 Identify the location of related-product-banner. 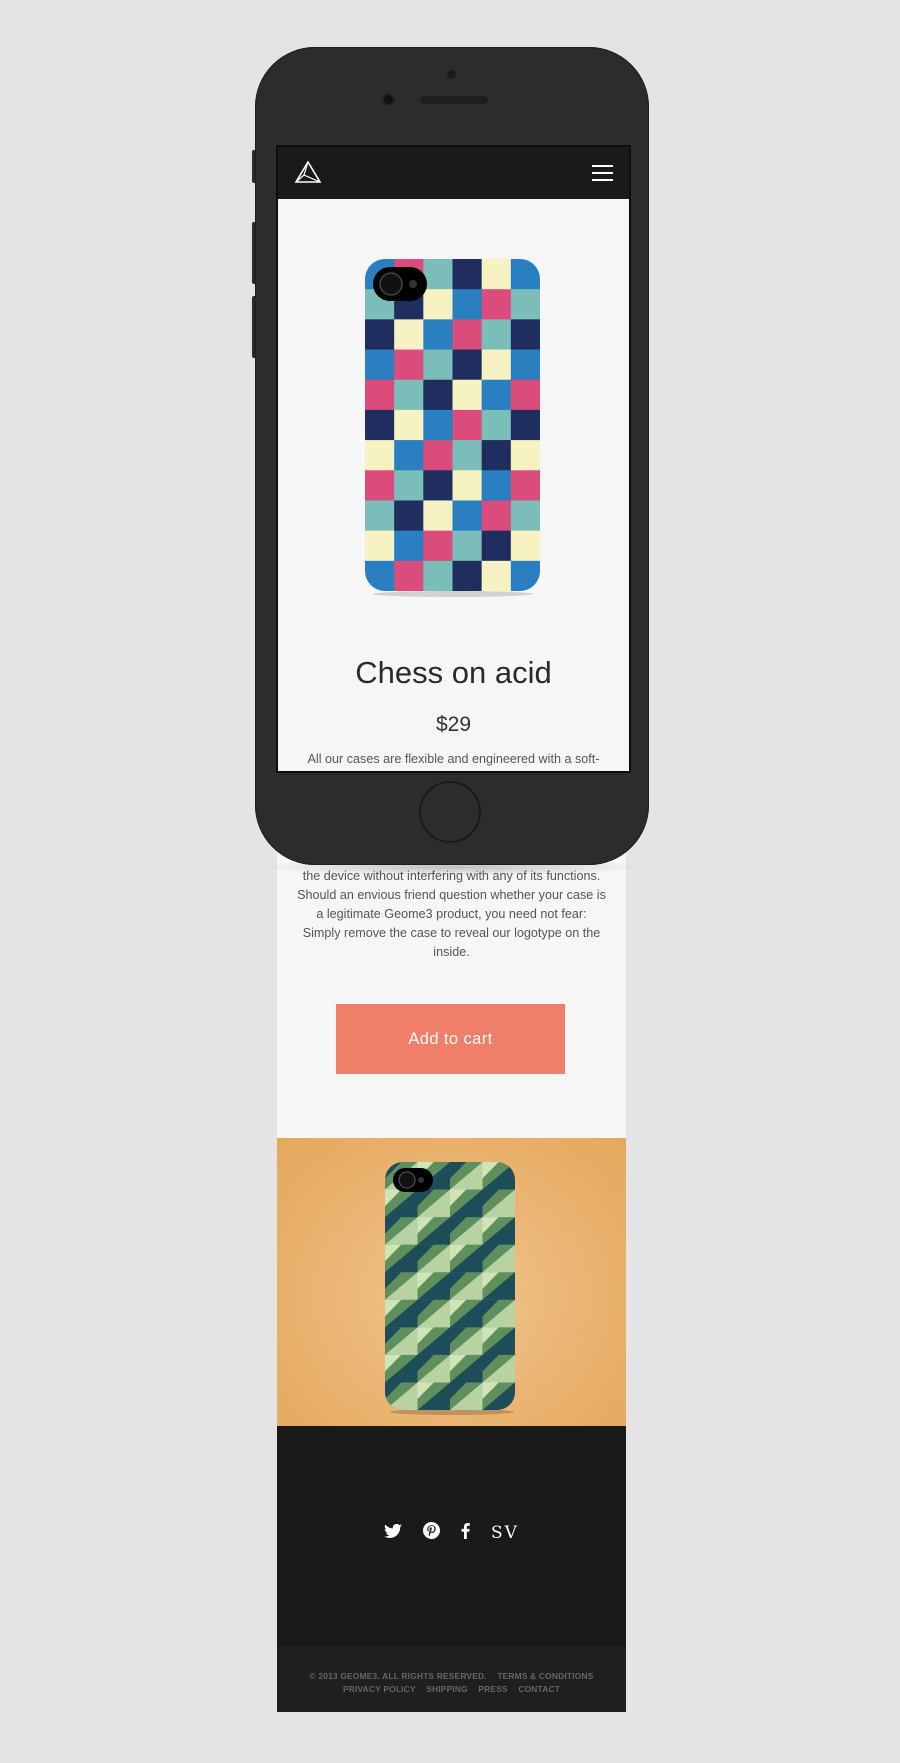
(451, 1282).